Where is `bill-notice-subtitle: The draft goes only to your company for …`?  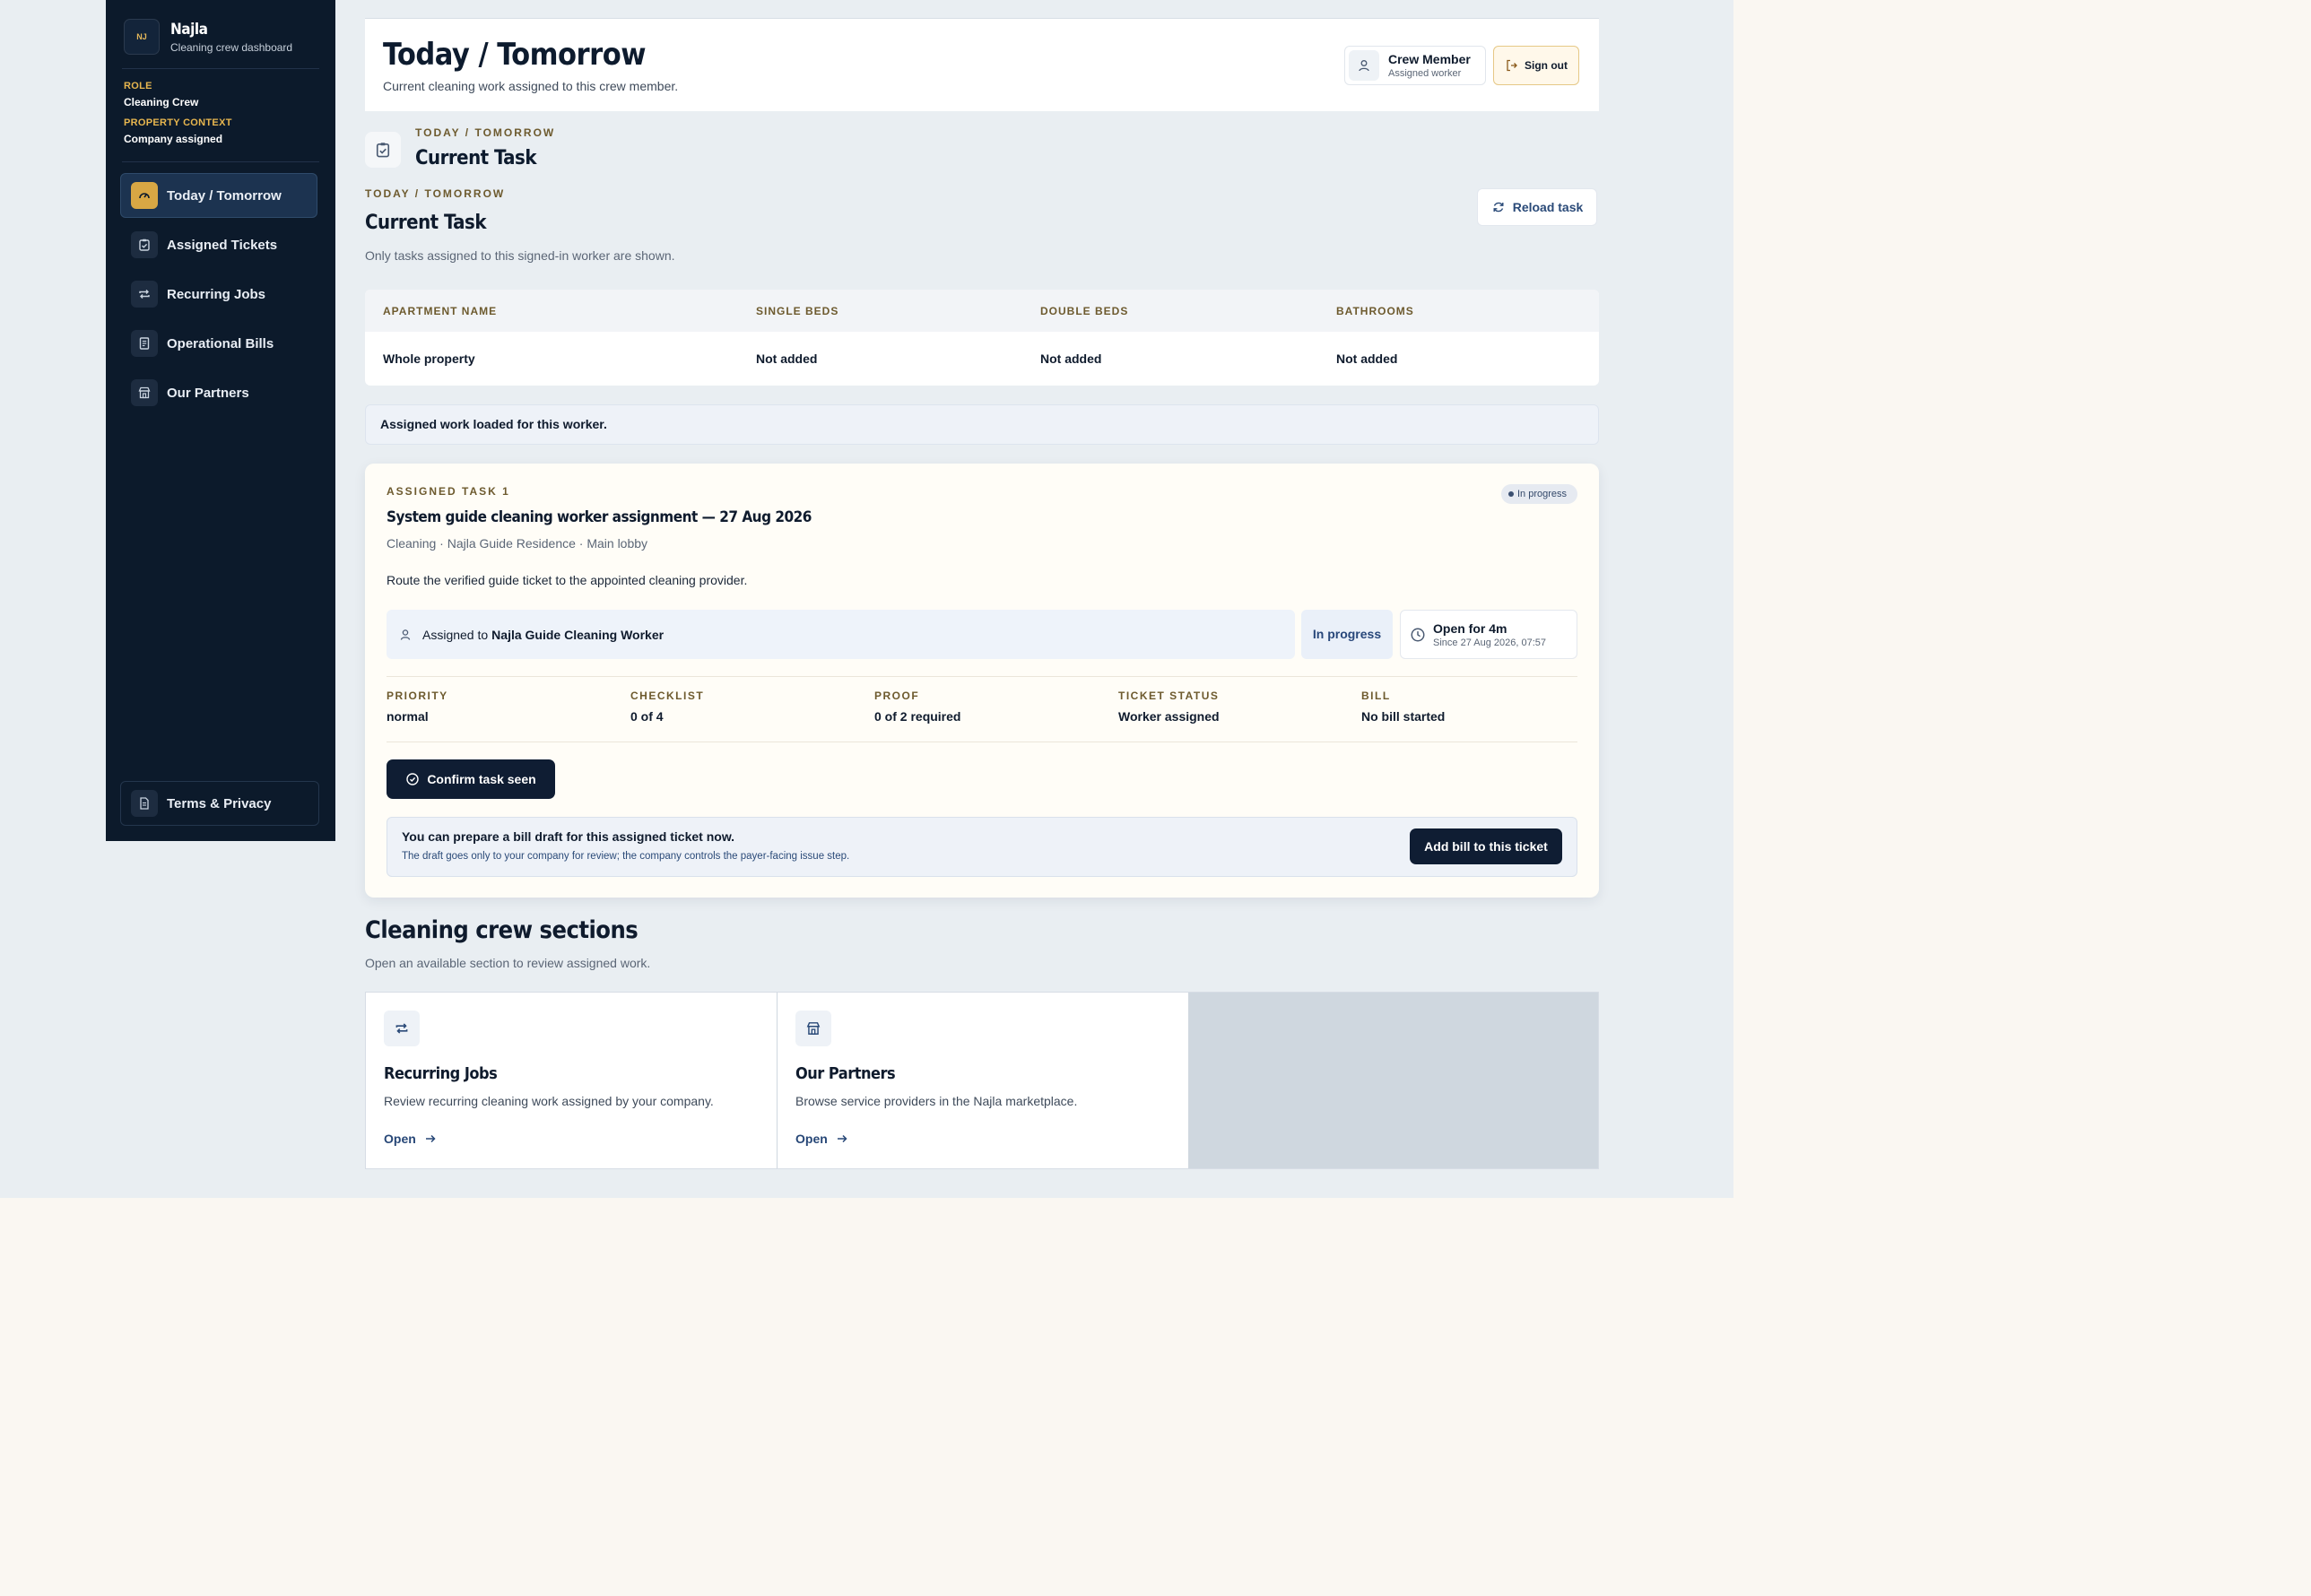 bill-notice-subtitle: The draft goes only to your company for … is located at coordinates (626, 857).